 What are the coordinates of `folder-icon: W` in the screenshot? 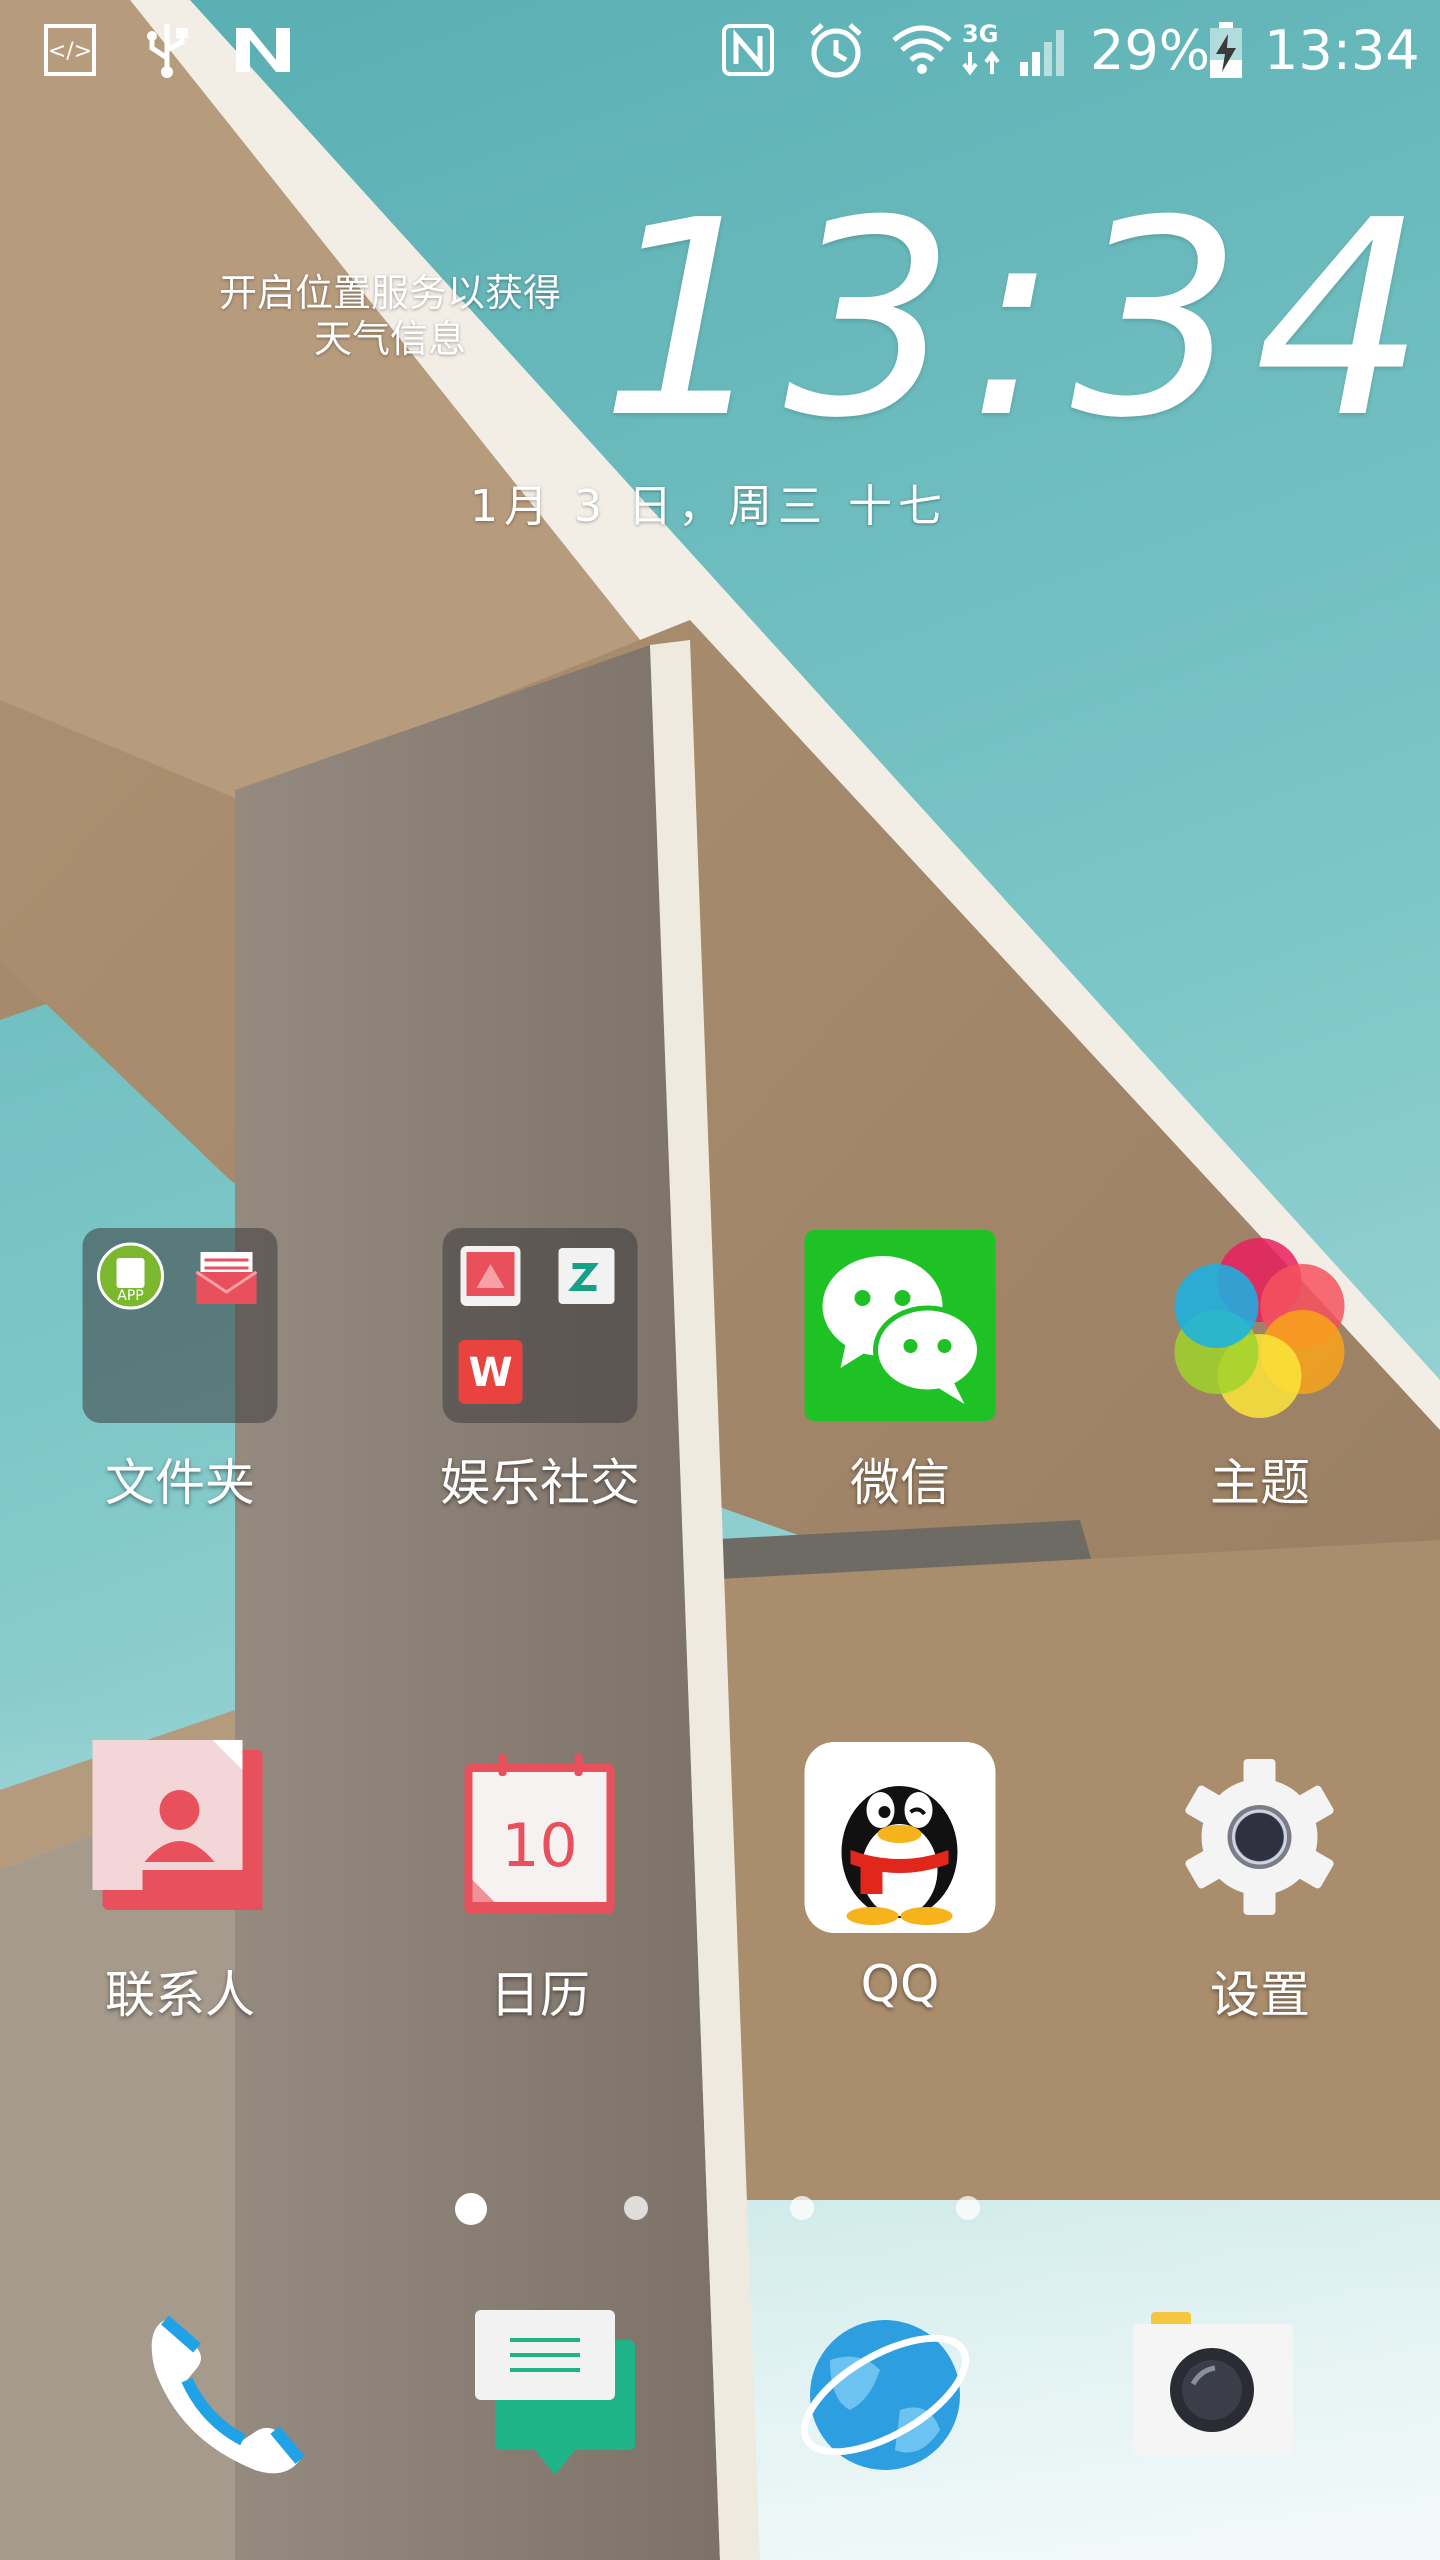 It's located at (540, 1325).